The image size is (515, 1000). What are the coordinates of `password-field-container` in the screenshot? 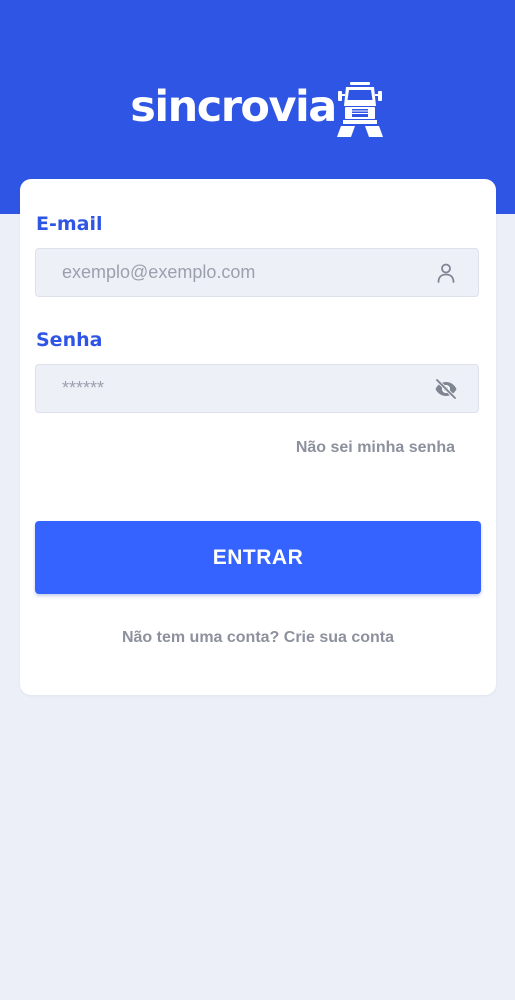 It's located at (257, 388).